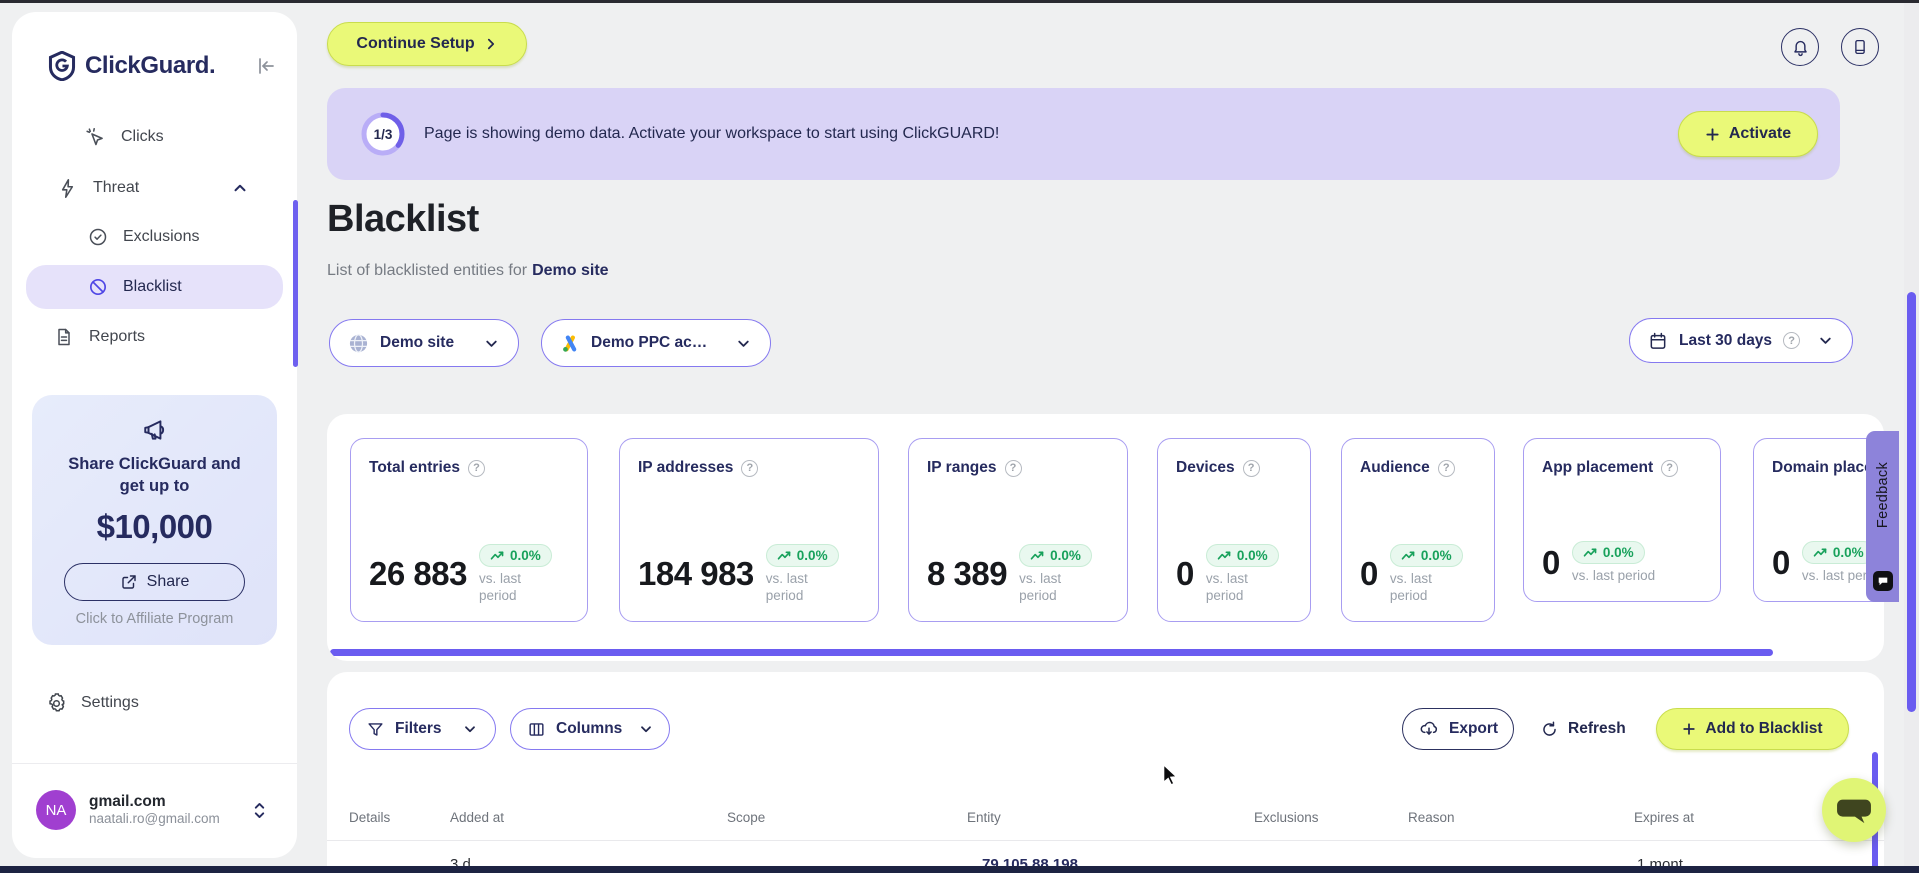 This screenshot has height=873, width=1919. Describe the element at coordinates (1583, 729) in the screenshot. I see `refresh-button: Refresh` at that location.